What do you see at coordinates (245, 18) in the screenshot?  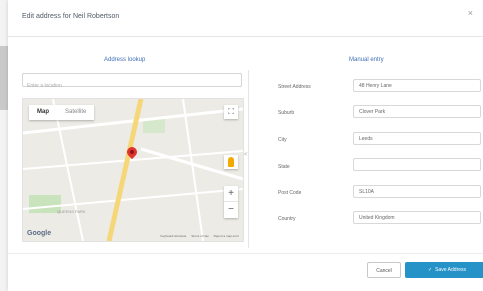 I see `modal-header: Edit address for Neil Robertson ×` at bounding box center [245, 18].